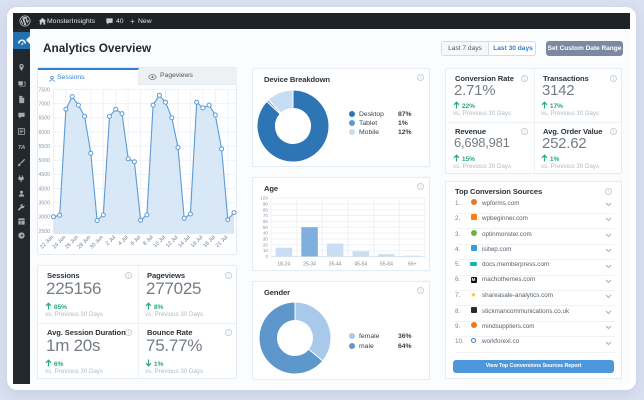 The height and width of the screenshot is (400, 644). What do you see at coordinates (266, 209) in the screenshot?
I see `svg-text: 80` at bounding box center [266, 209].